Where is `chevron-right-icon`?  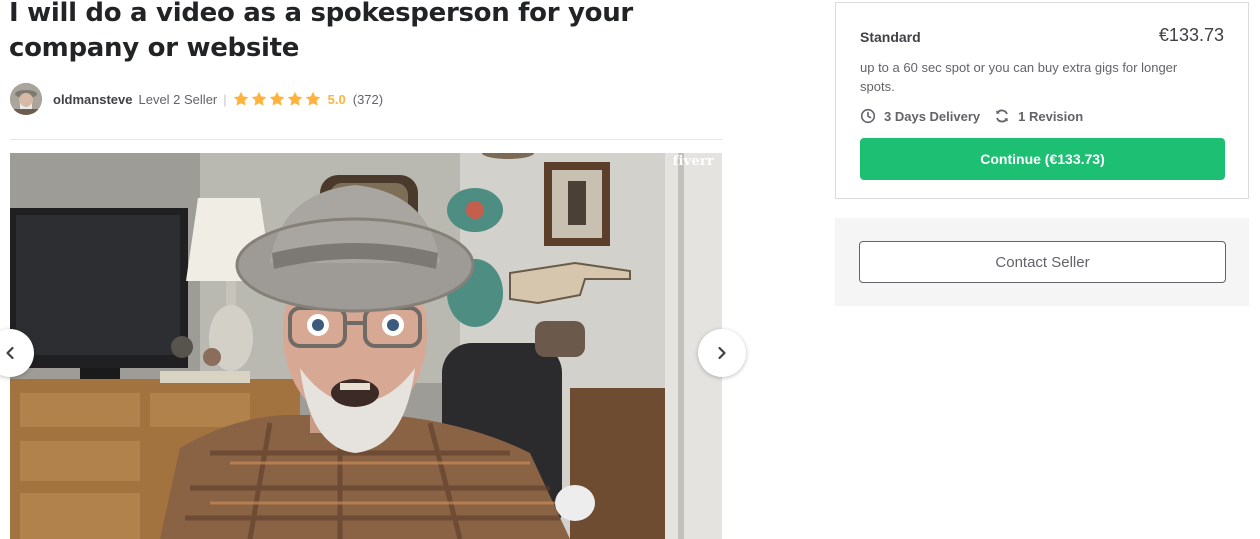
chevron-right-icon is located at coordinates (722, 353).